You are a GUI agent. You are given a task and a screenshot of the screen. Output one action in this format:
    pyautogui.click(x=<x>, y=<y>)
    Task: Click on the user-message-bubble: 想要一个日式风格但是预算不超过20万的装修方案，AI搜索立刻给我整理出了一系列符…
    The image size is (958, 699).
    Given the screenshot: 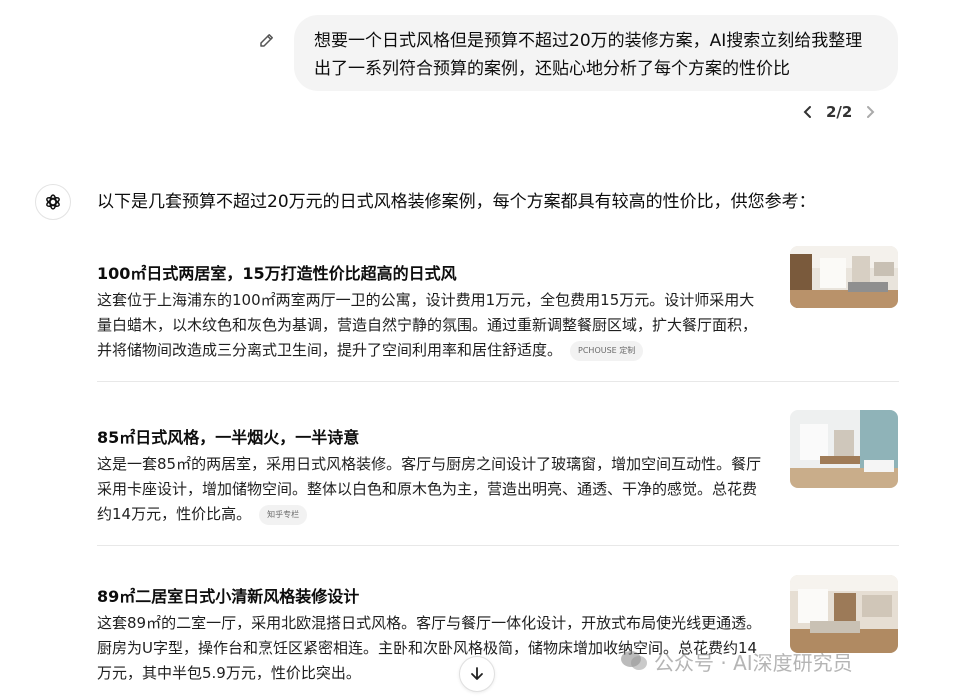 What is the action you would take?
    pyautogui.click(x=596, y=53)
    